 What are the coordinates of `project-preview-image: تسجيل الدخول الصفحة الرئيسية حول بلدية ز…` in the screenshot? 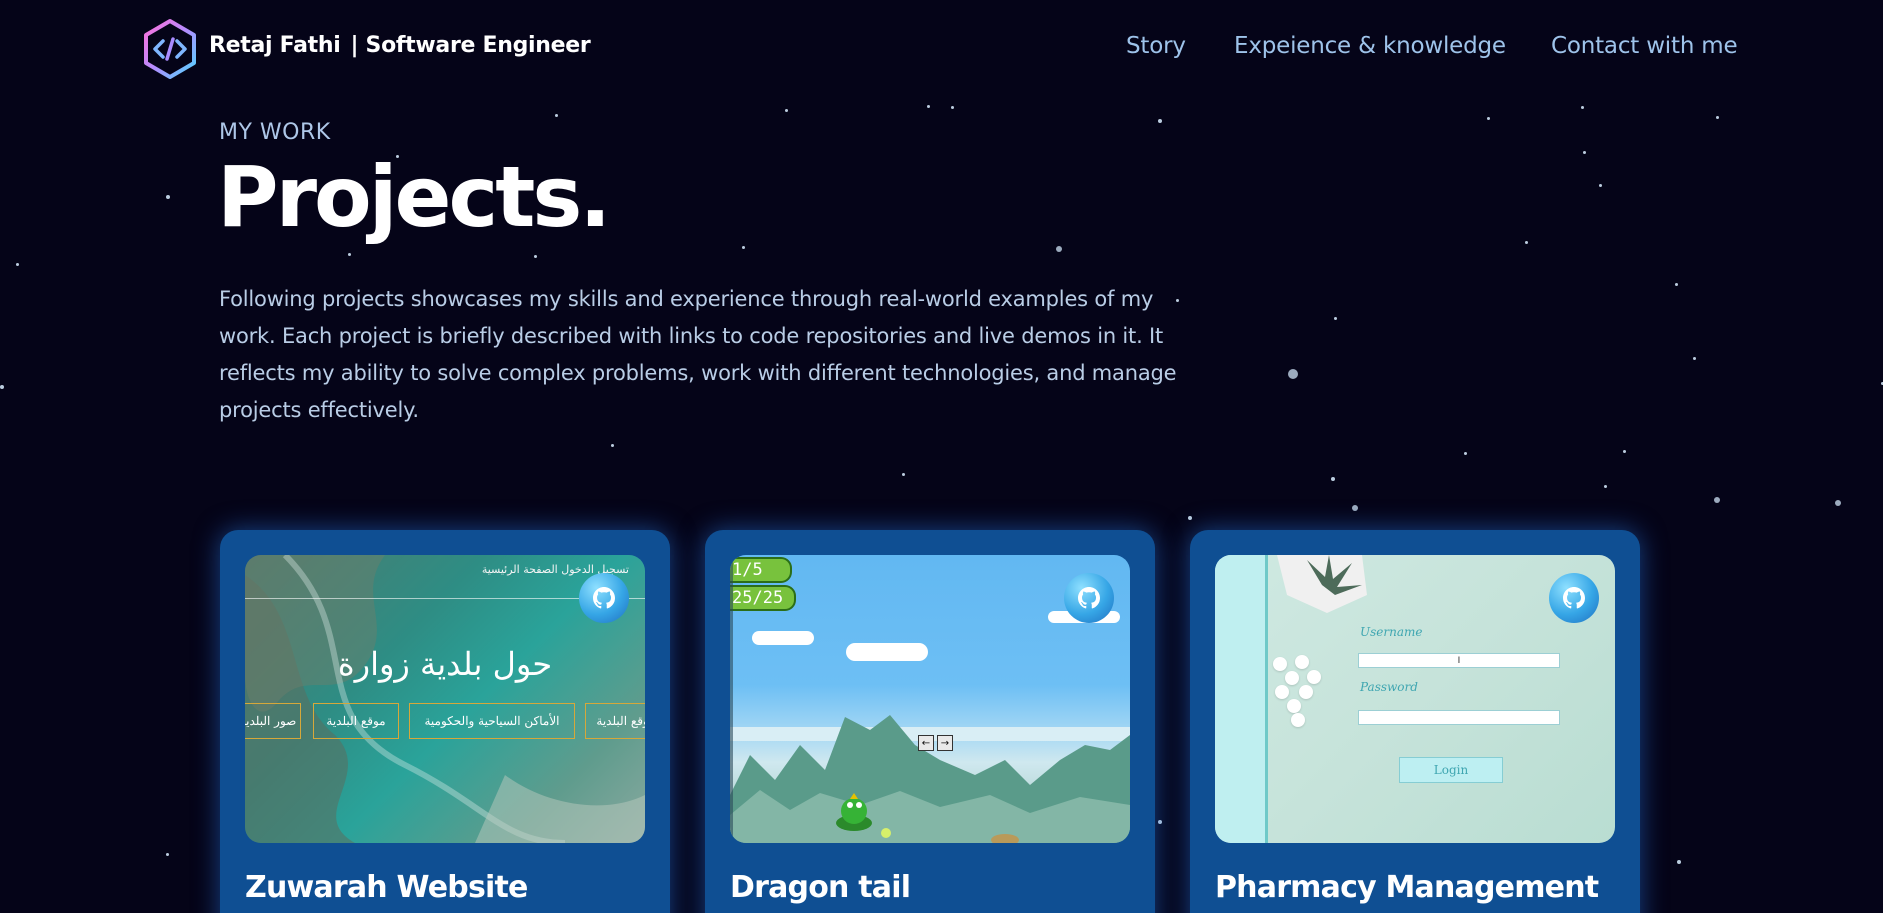 It's located at (445, 699).